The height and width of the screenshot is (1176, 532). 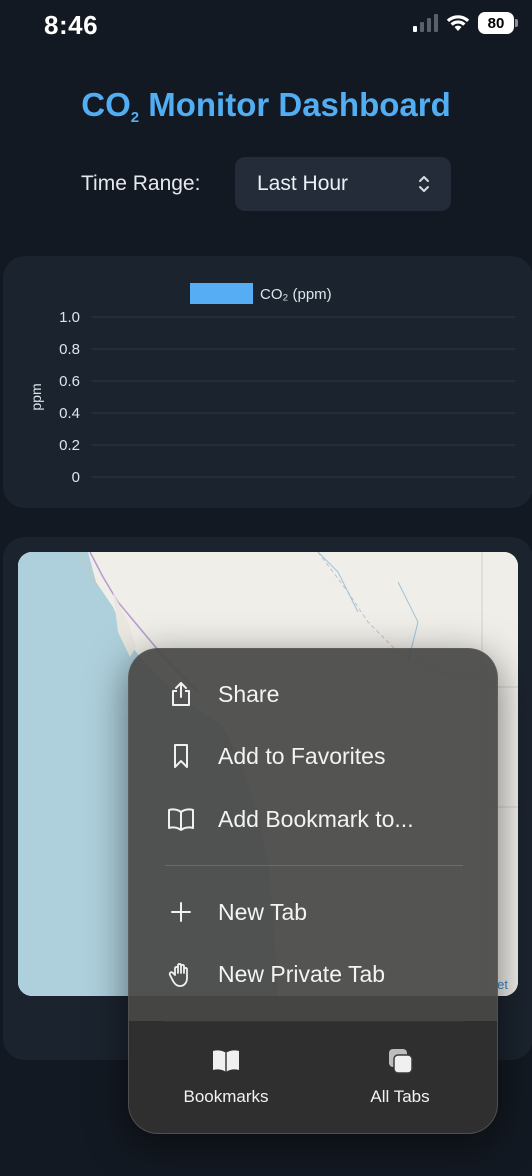 I want to click on wifi-icon, so click(x=458, y=23).